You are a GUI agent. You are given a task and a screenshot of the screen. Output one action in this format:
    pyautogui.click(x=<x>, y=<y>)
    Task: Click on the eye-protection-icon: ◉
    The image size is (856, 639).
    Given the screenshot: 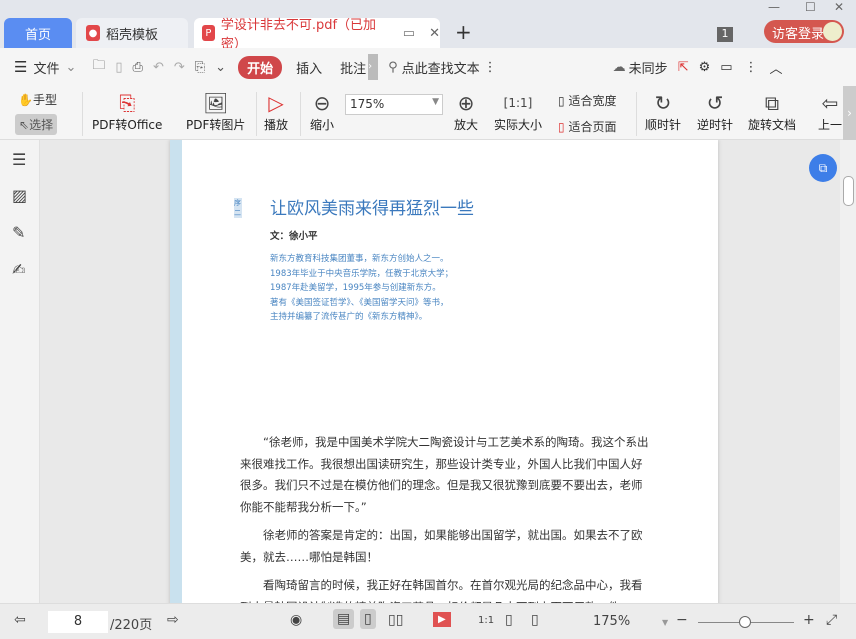 What is the action you would take?
    pyautogui.click(x=296, y=620)
    